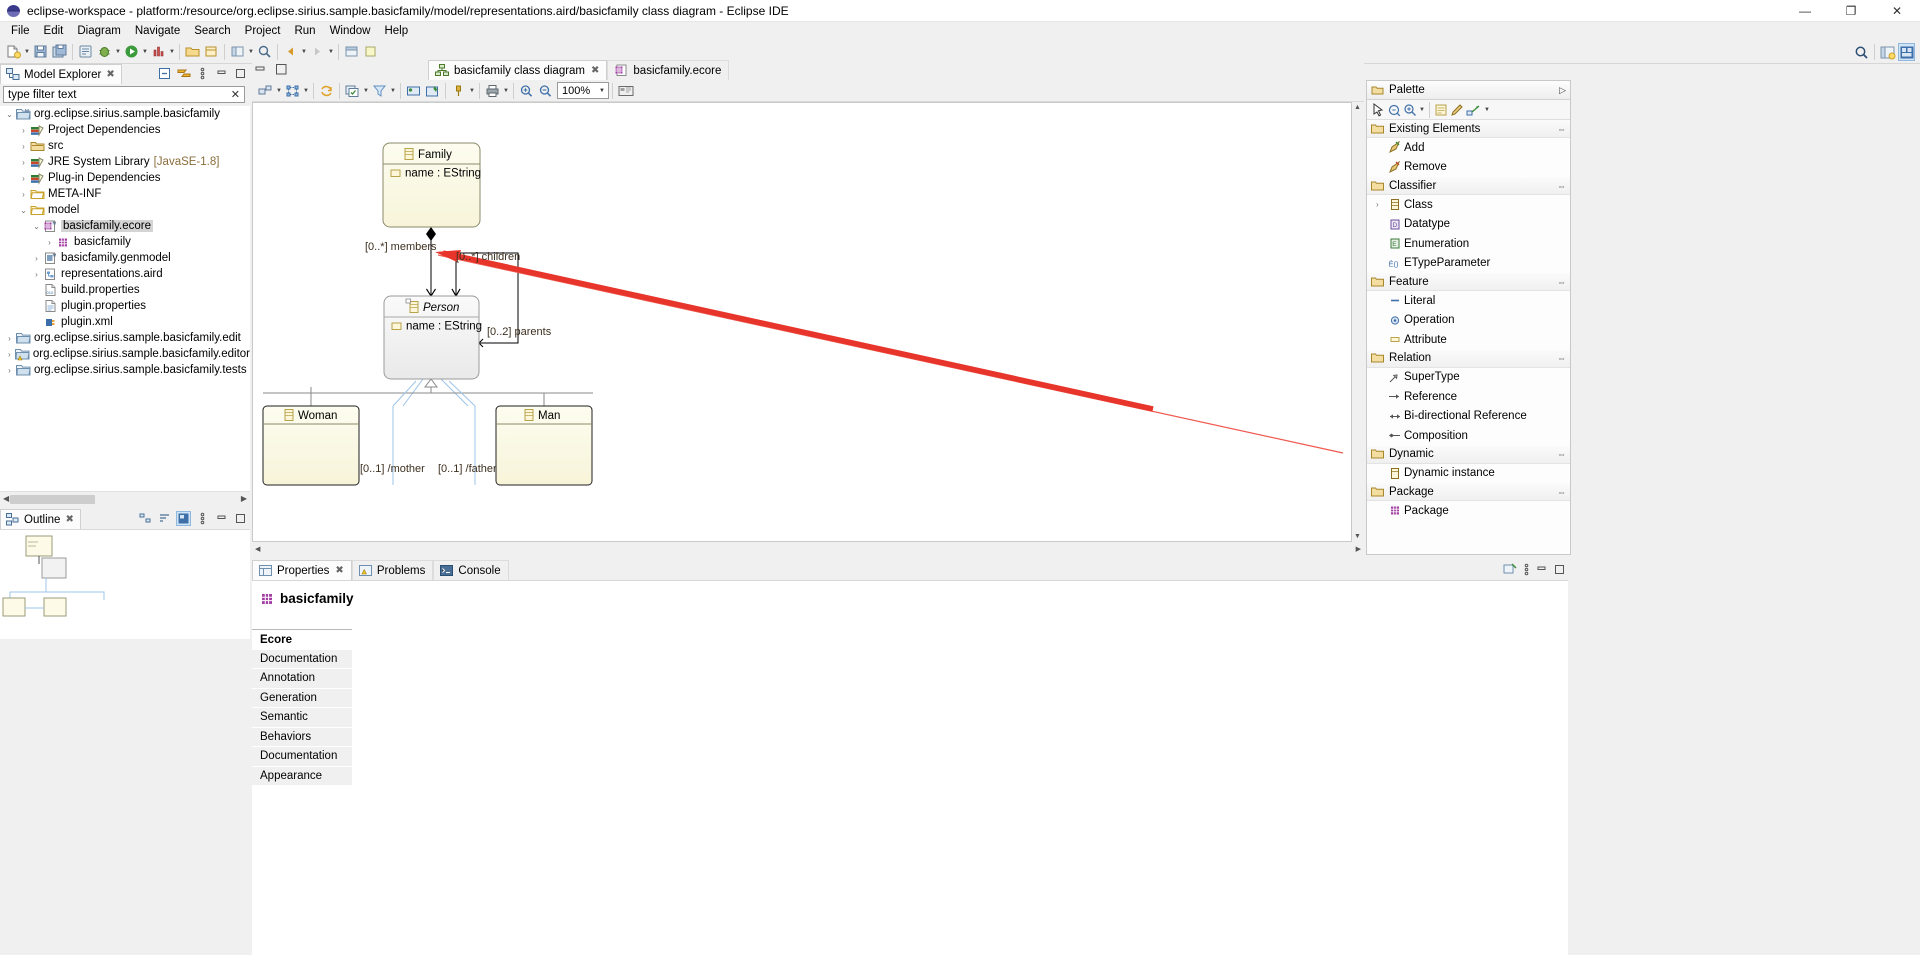 The height and width of the screenshot is (955, 1920). What do you see at coordinates (396, 31) in the screenshot?
I see `menu-help: Help` at bounding box center [396, 31].